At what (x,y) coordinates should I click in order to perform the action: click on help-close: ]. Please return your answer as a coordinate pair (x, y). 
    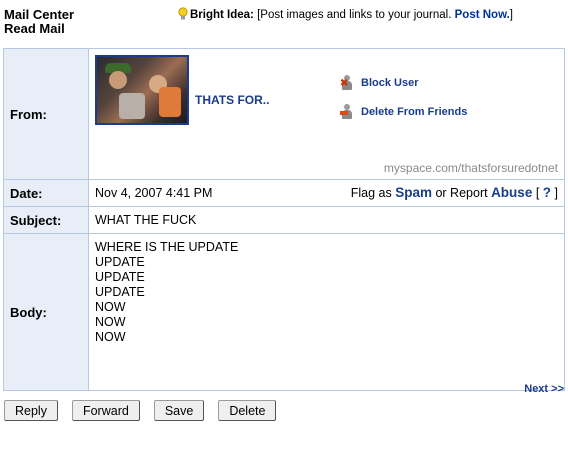
    Looking at the image, I should click on (556, 193).